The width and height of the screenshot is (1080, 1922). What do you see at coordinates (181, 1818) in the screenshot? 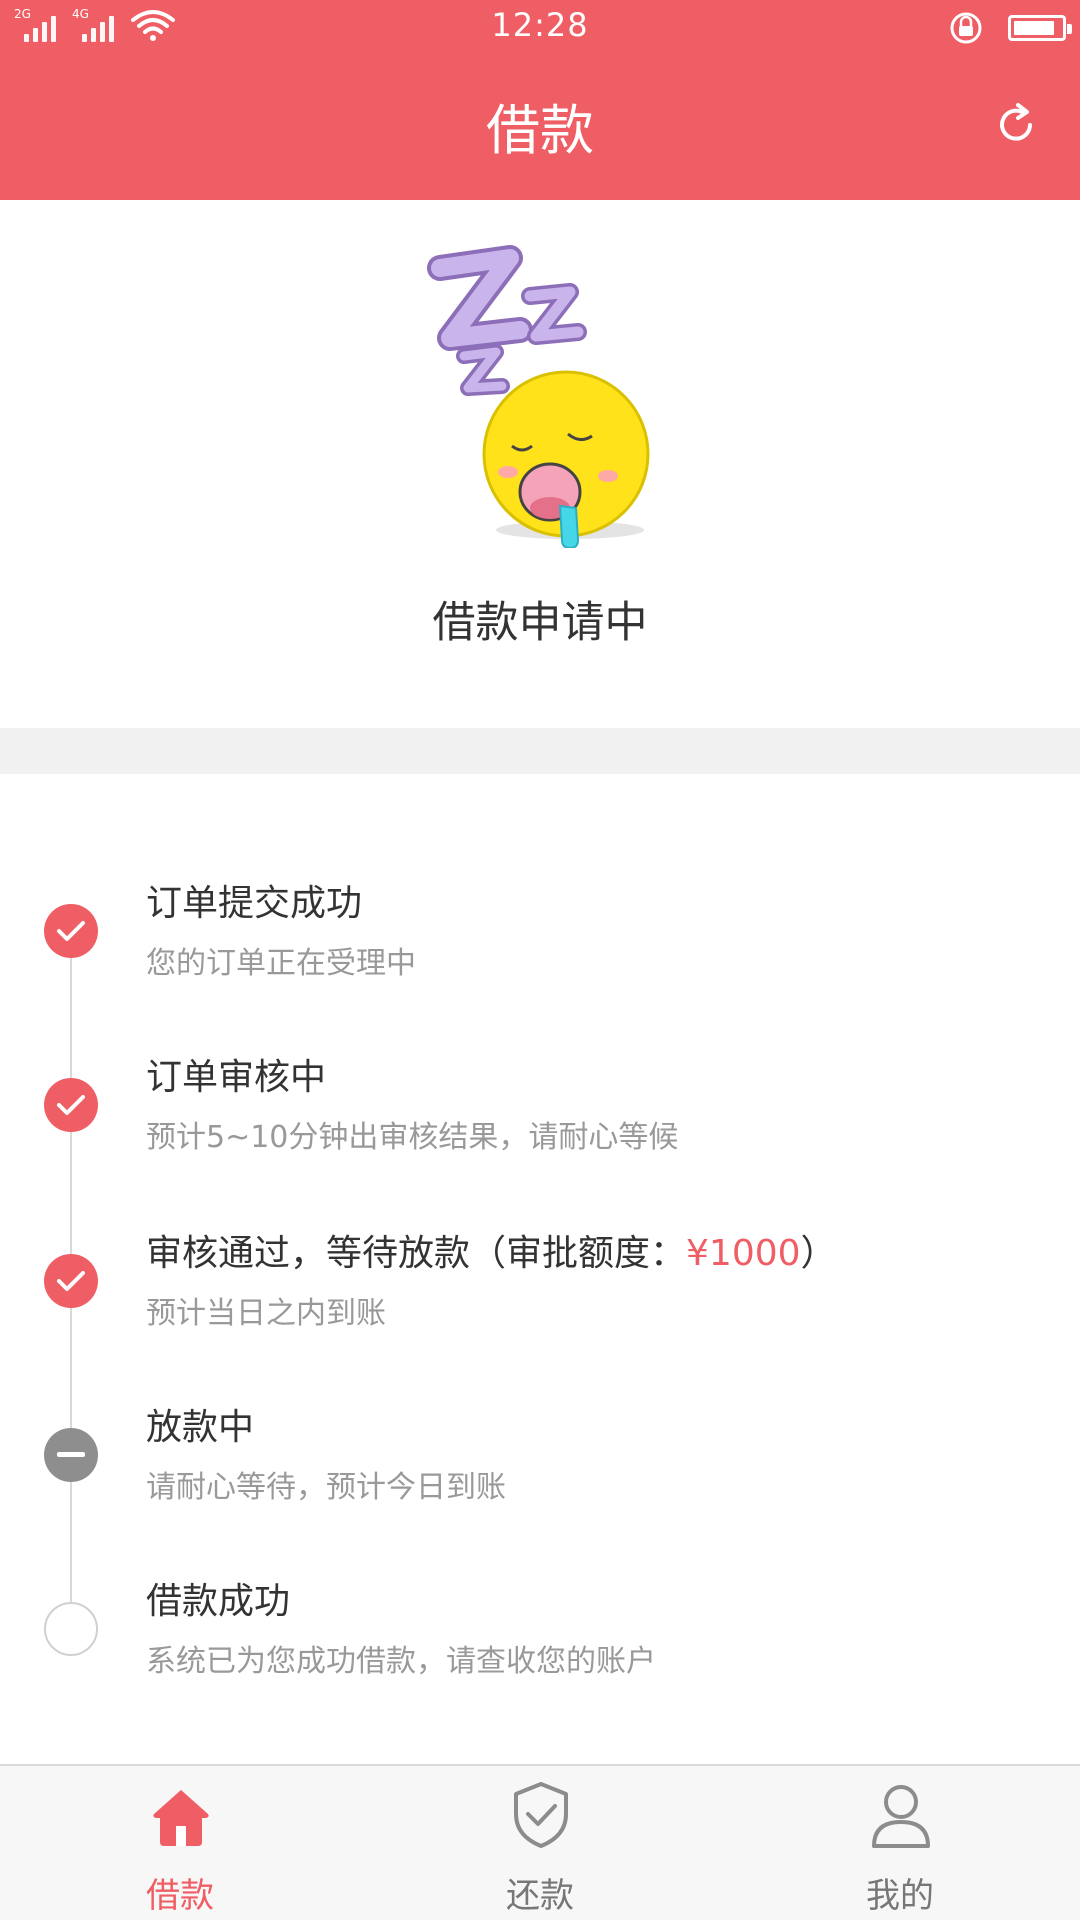
I see `home-icon` at bounding box center [181, 1818].